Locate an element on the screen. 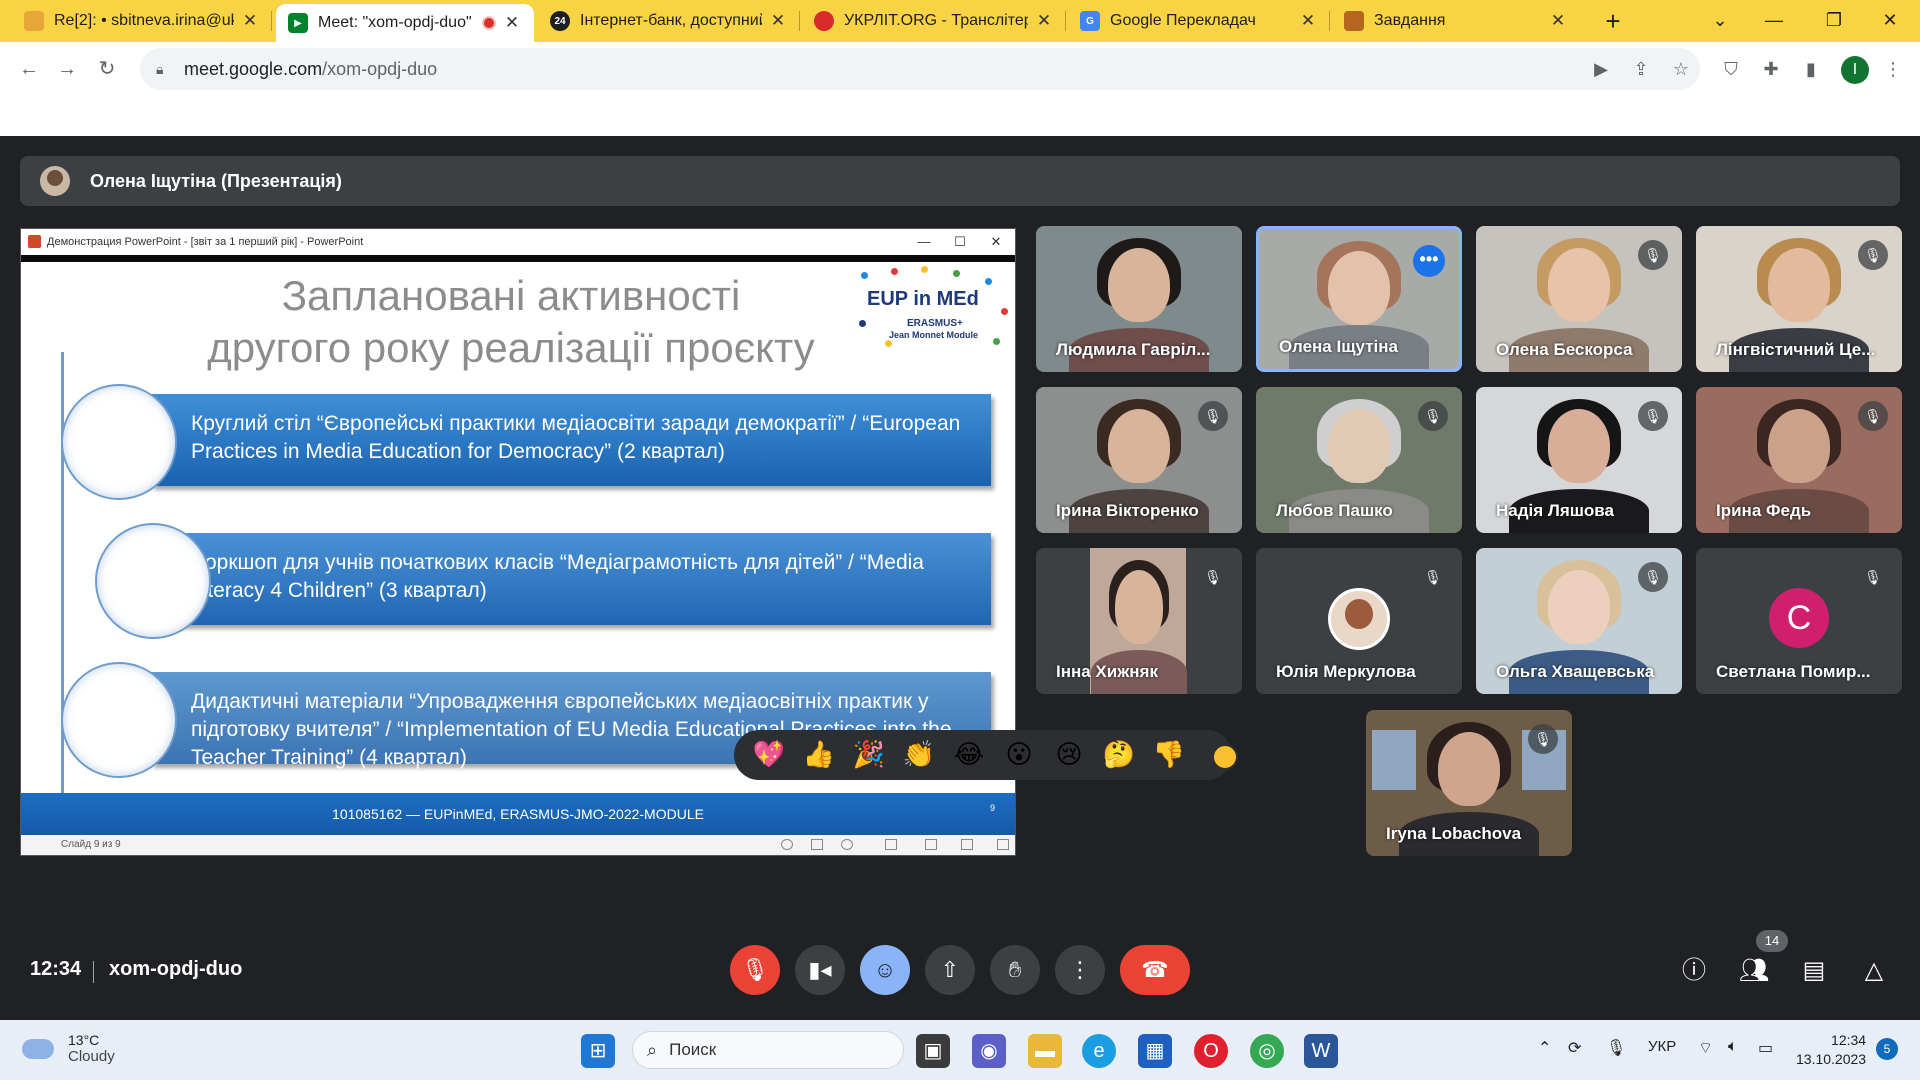 The height and width of the screenshot is (1080, 1920). meeting-code: xom-opdj-duo is located at coordinates (176, 969).